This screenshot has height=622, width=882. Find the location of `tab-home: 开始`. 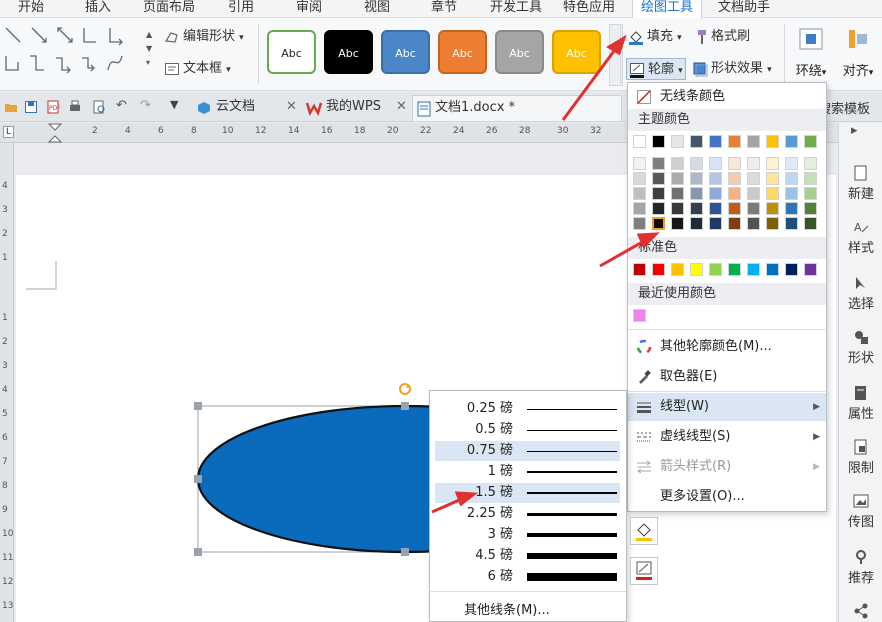

tab-home: 开始 is located at coordinates (31, 9).